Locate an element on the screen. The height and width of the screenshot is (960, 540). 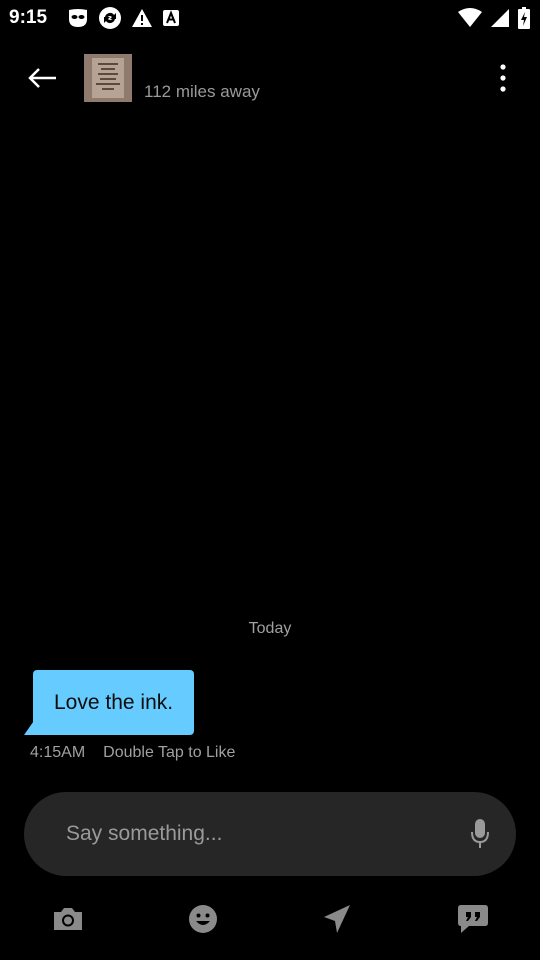
chat-toolbar is located at coordinates (270, 919).